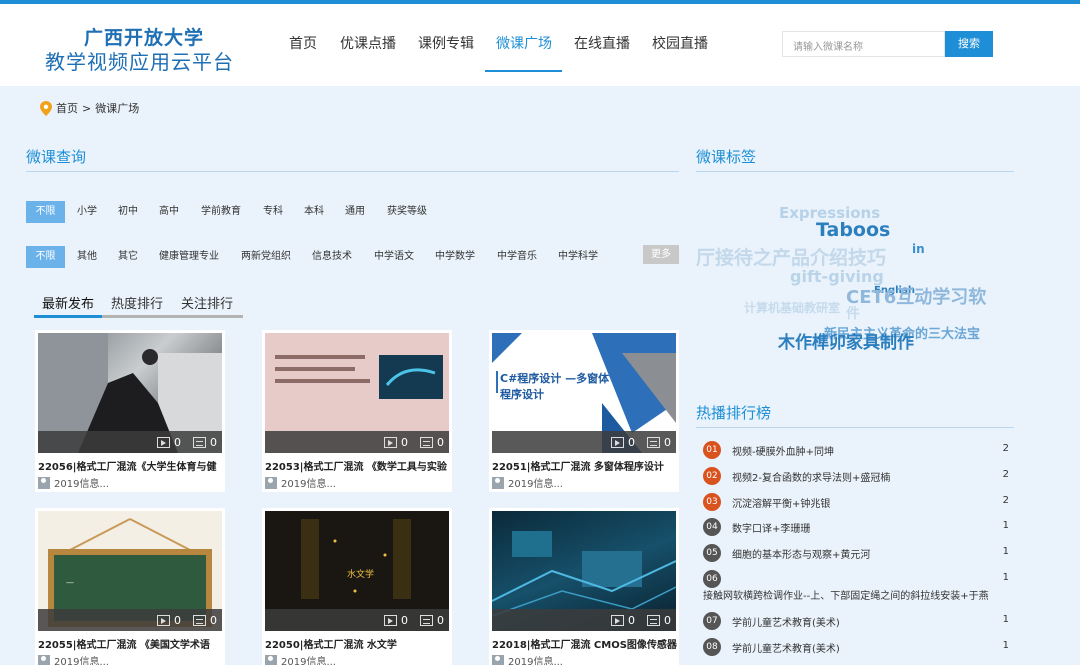 This screenshot has width=1080, height=665. I want to click on course-title: 22018|格式工厂混流 CMOS图像传感器, so click(585, 643).